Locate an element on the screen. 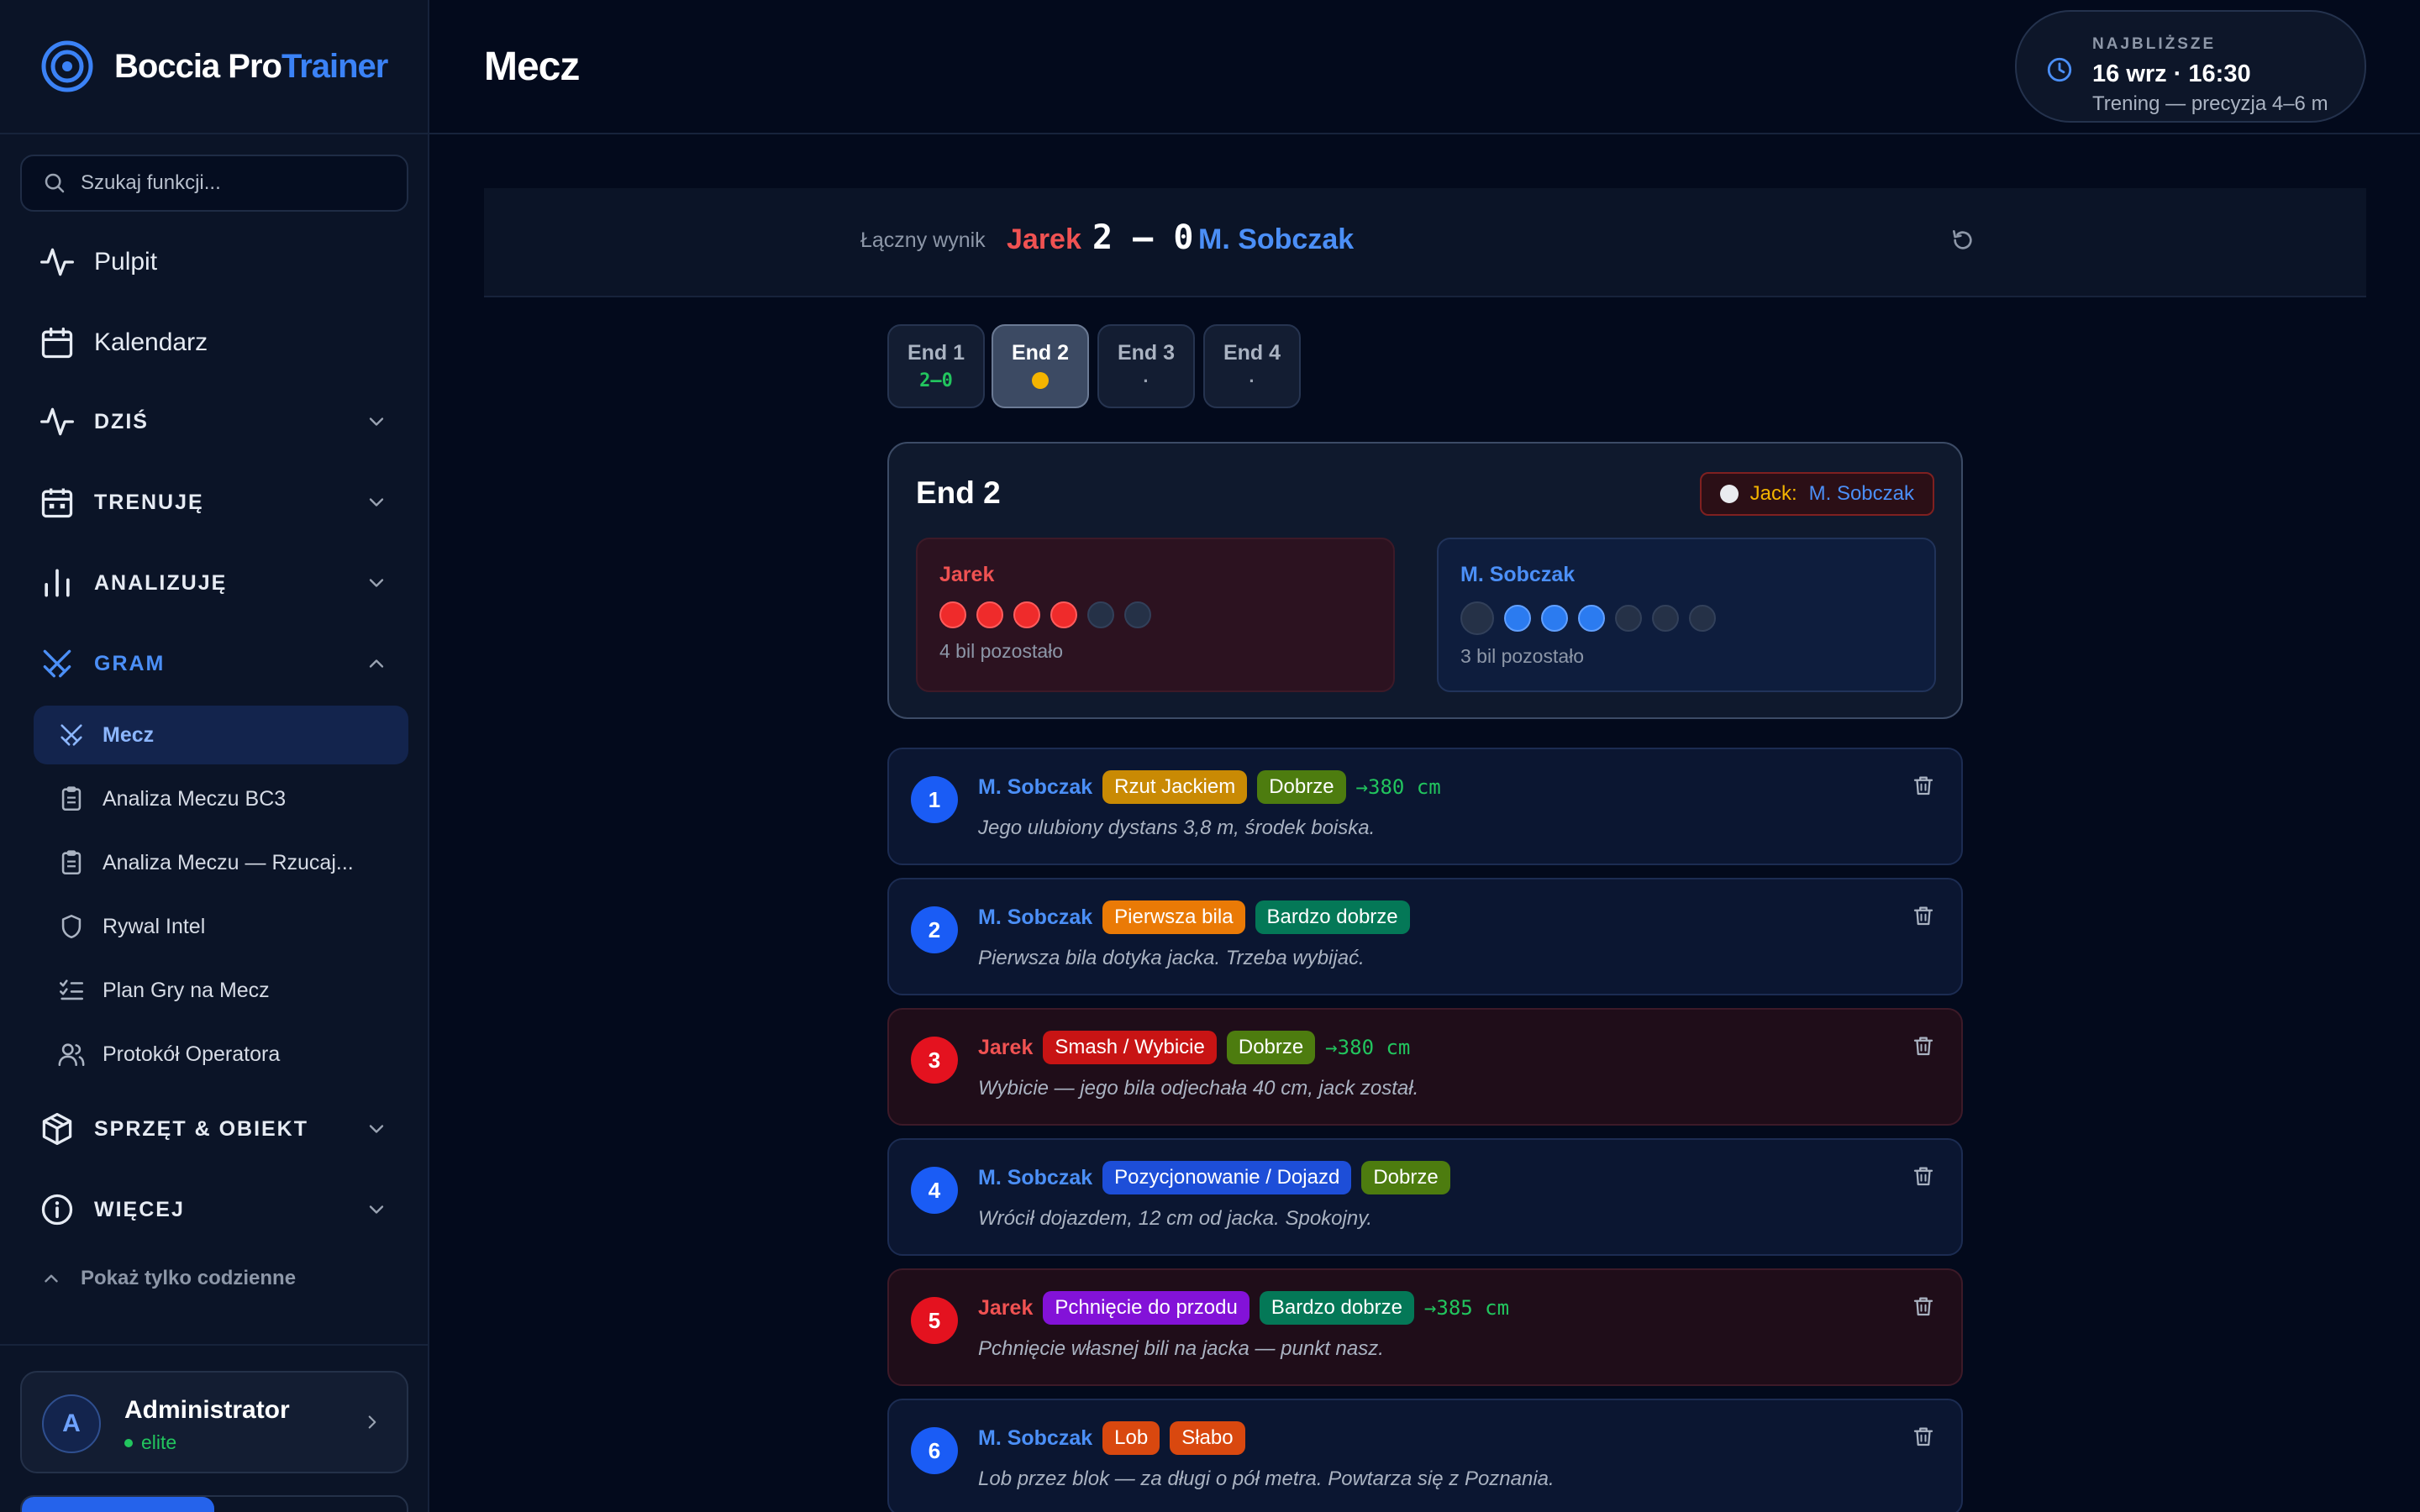 The image size is (2420, 1512). active-end-dot is located at coordinates (1041, 380).